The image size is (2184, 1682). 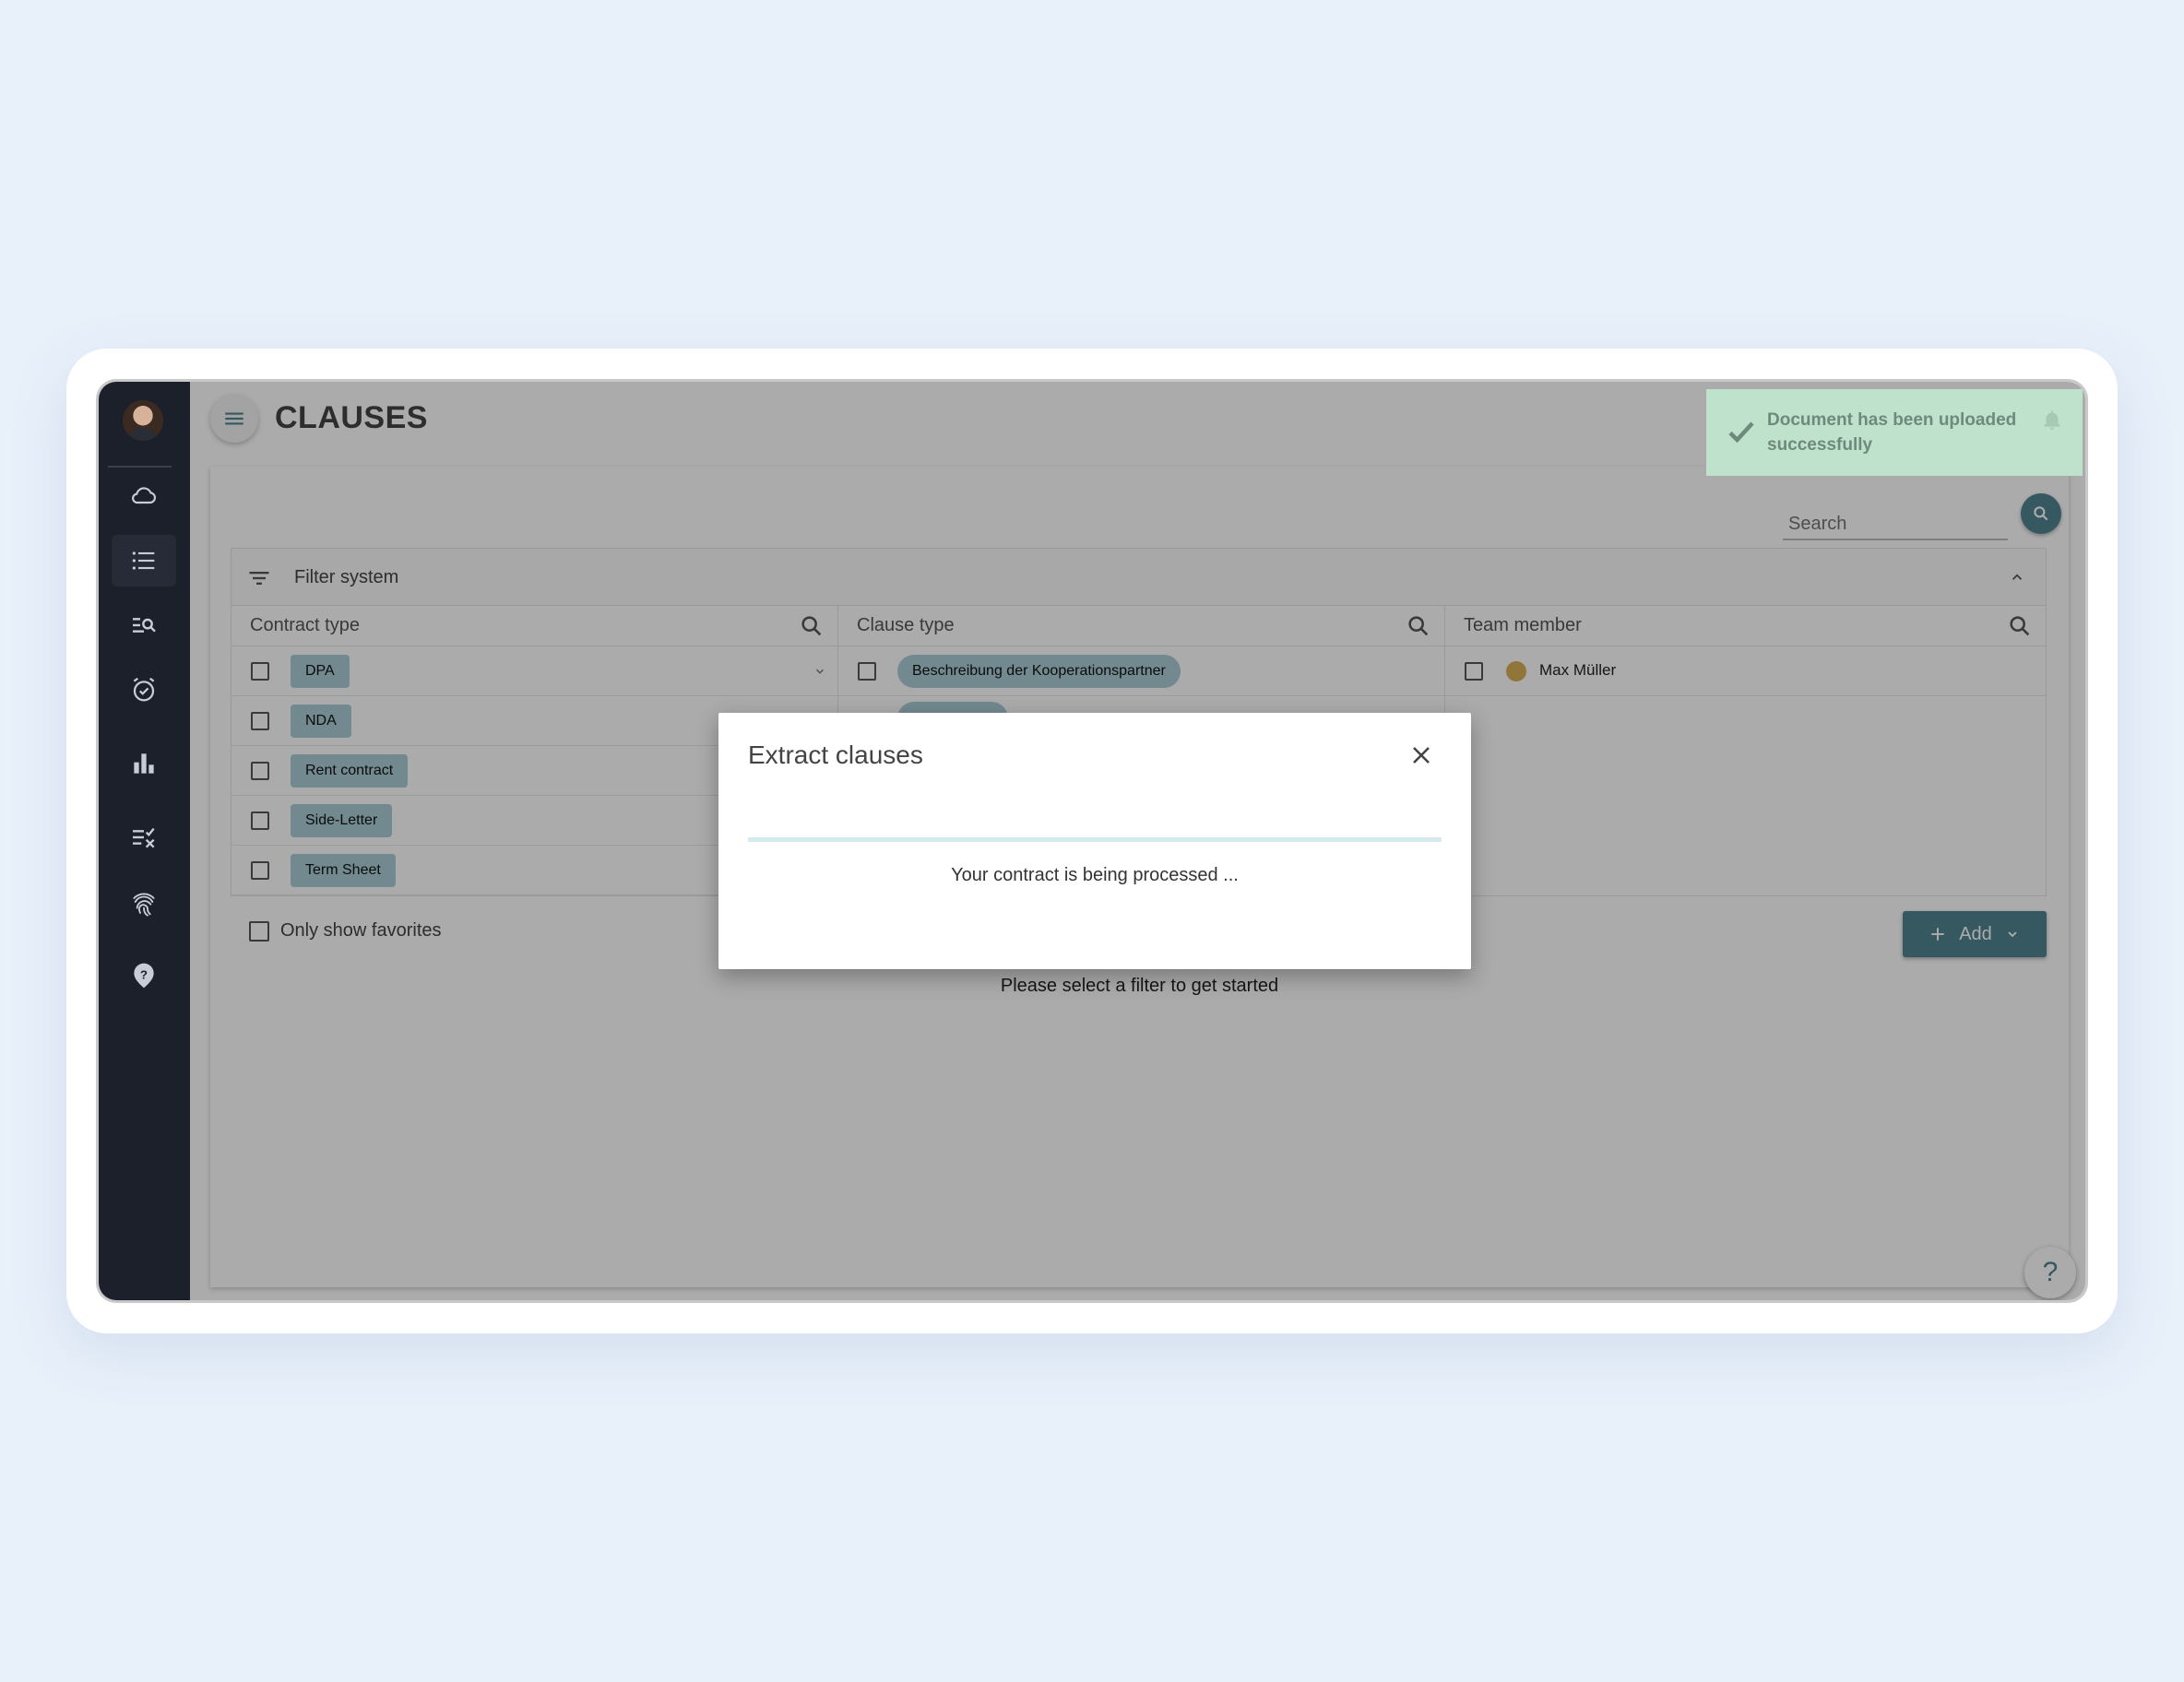 What do you see at coordinates (143, 420) in the screenshot?
I see `avatar` at bounding box center [143, 420].